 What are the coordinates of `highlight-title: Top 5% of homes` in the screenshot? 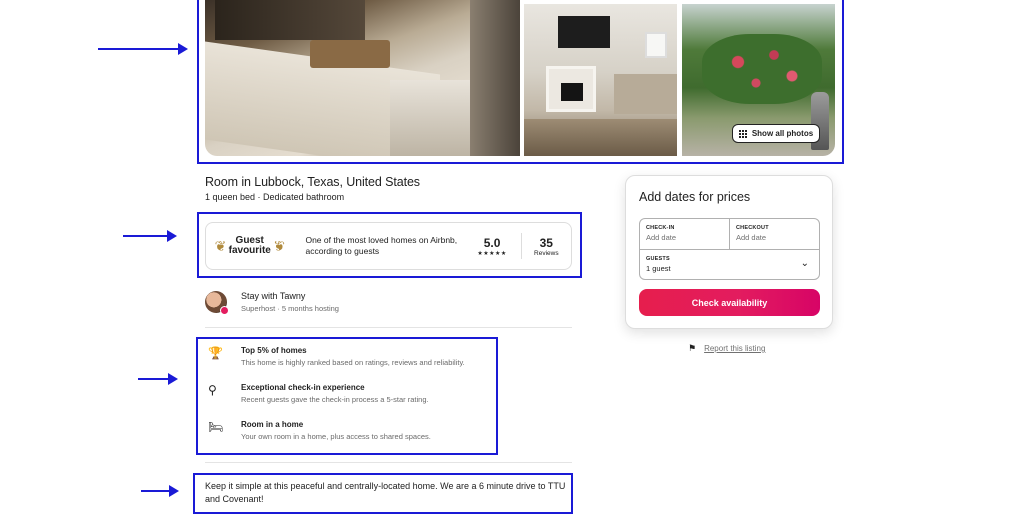 It's located at (274, 350).